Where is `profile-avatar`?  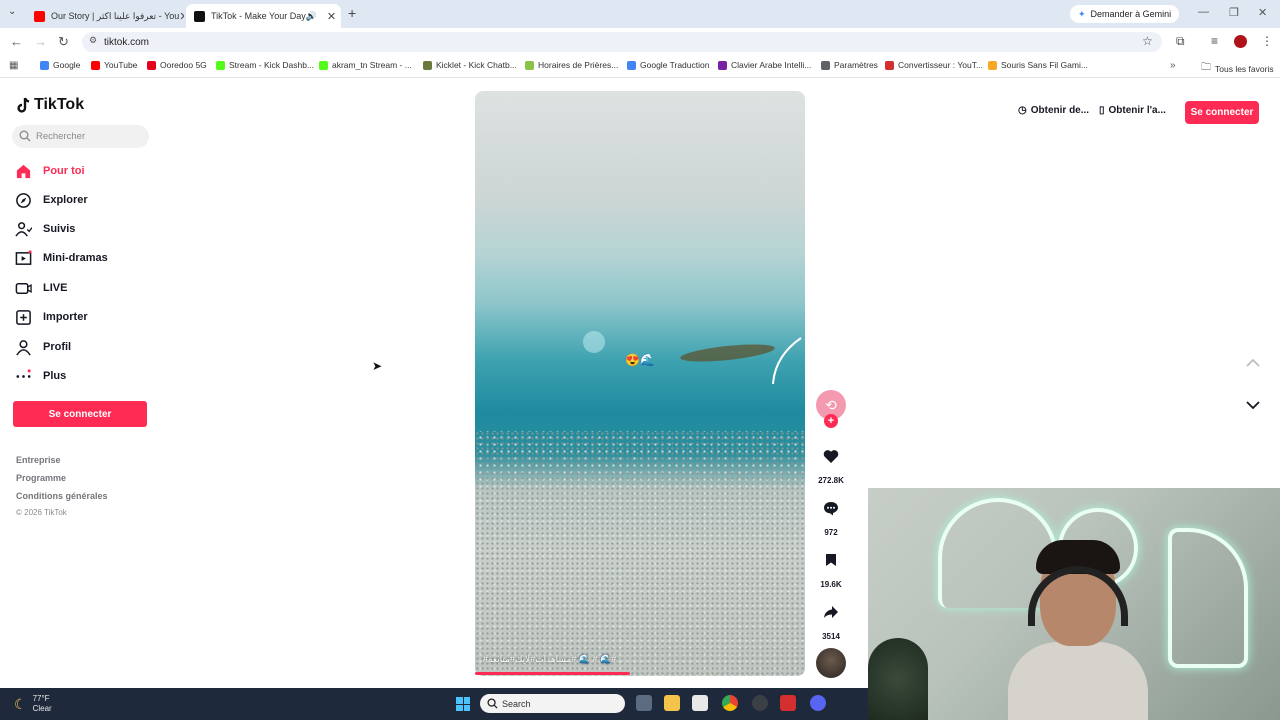
profile-avatar is located at coordinates (1240, 41).